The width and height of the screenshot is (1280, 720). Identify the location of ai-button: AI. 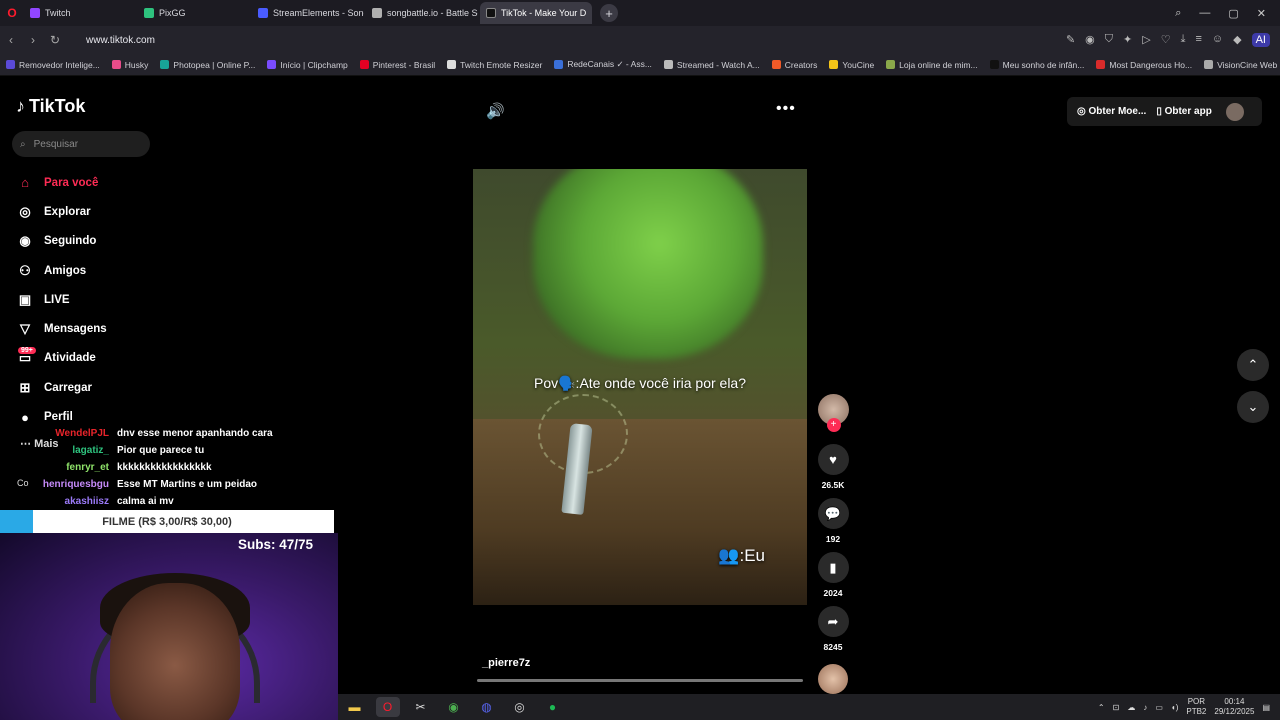
(1260, 40).